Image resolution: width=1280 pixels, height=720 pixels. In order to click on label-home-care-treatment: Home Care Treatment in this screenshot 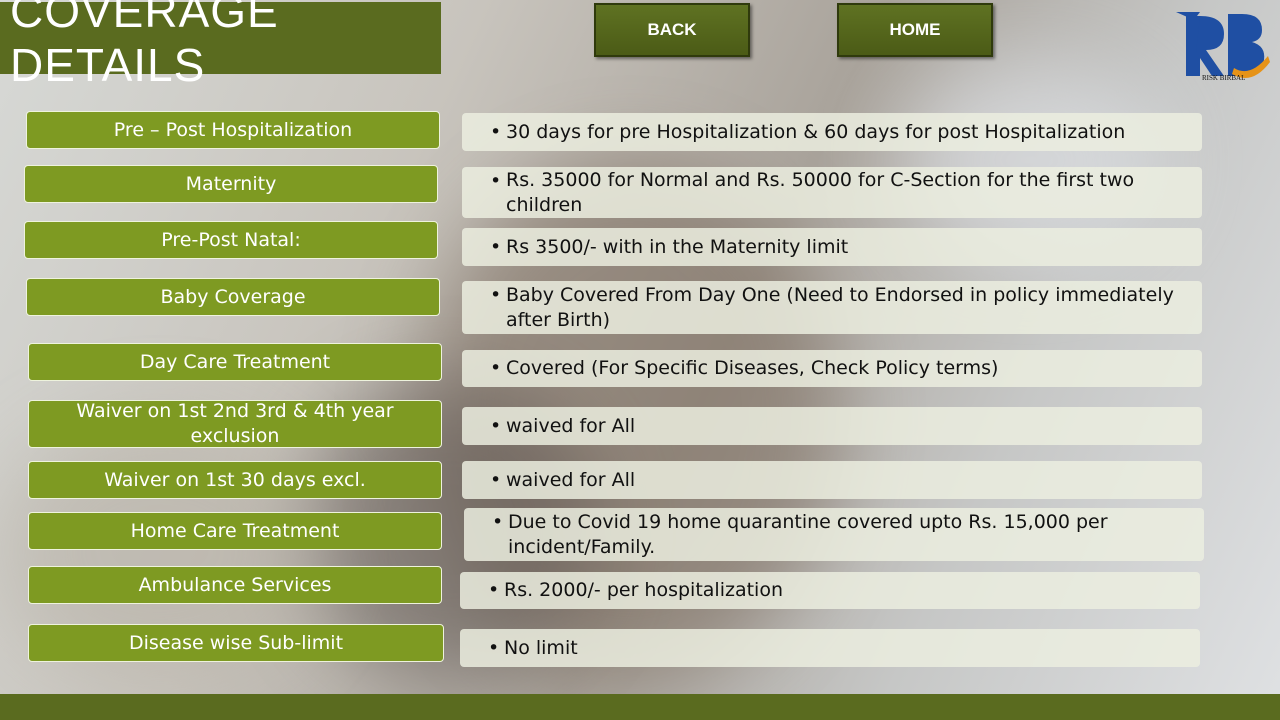, I will do `click(235, 531)`.